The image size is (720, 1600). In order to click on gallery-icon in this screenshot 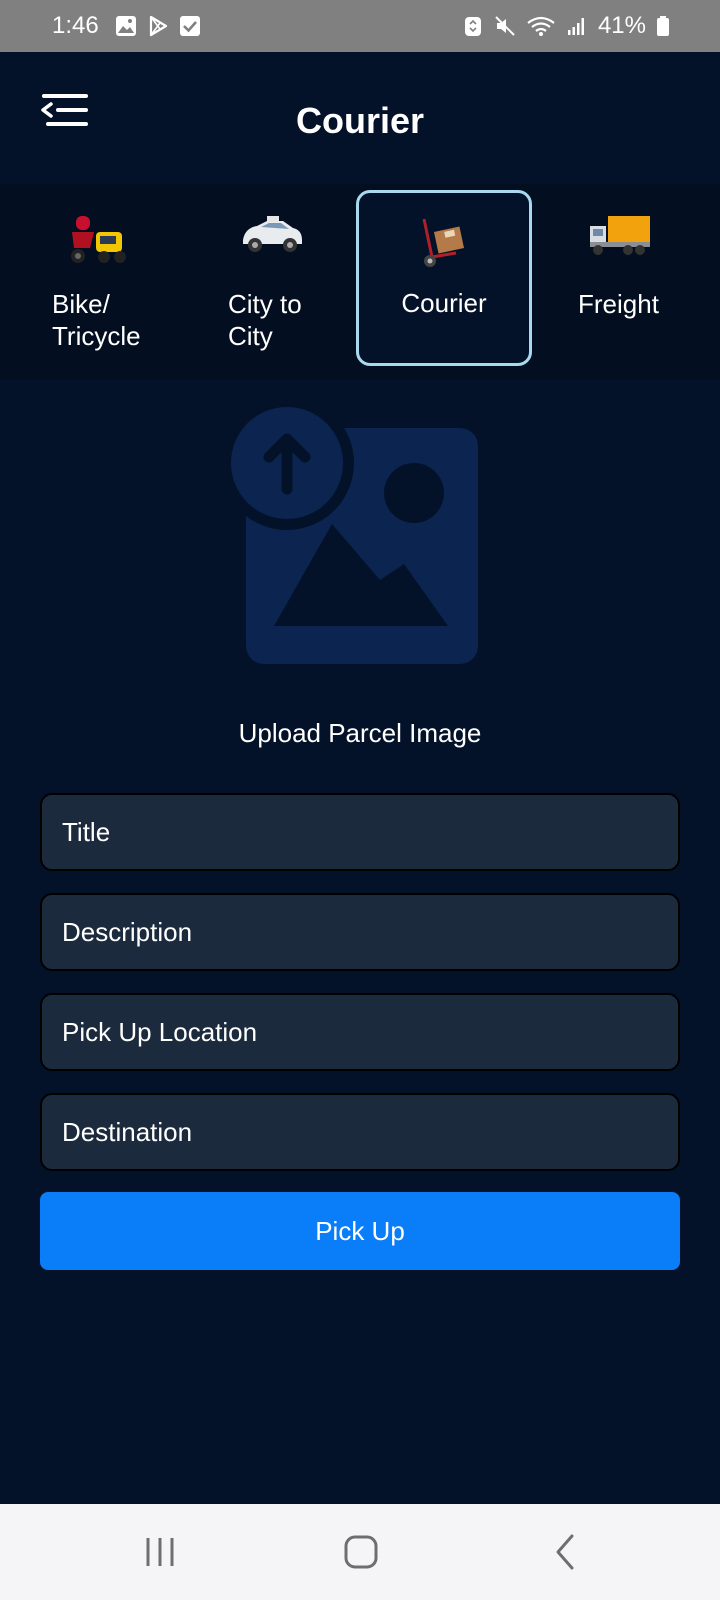, I will do `click(125, 26)`.